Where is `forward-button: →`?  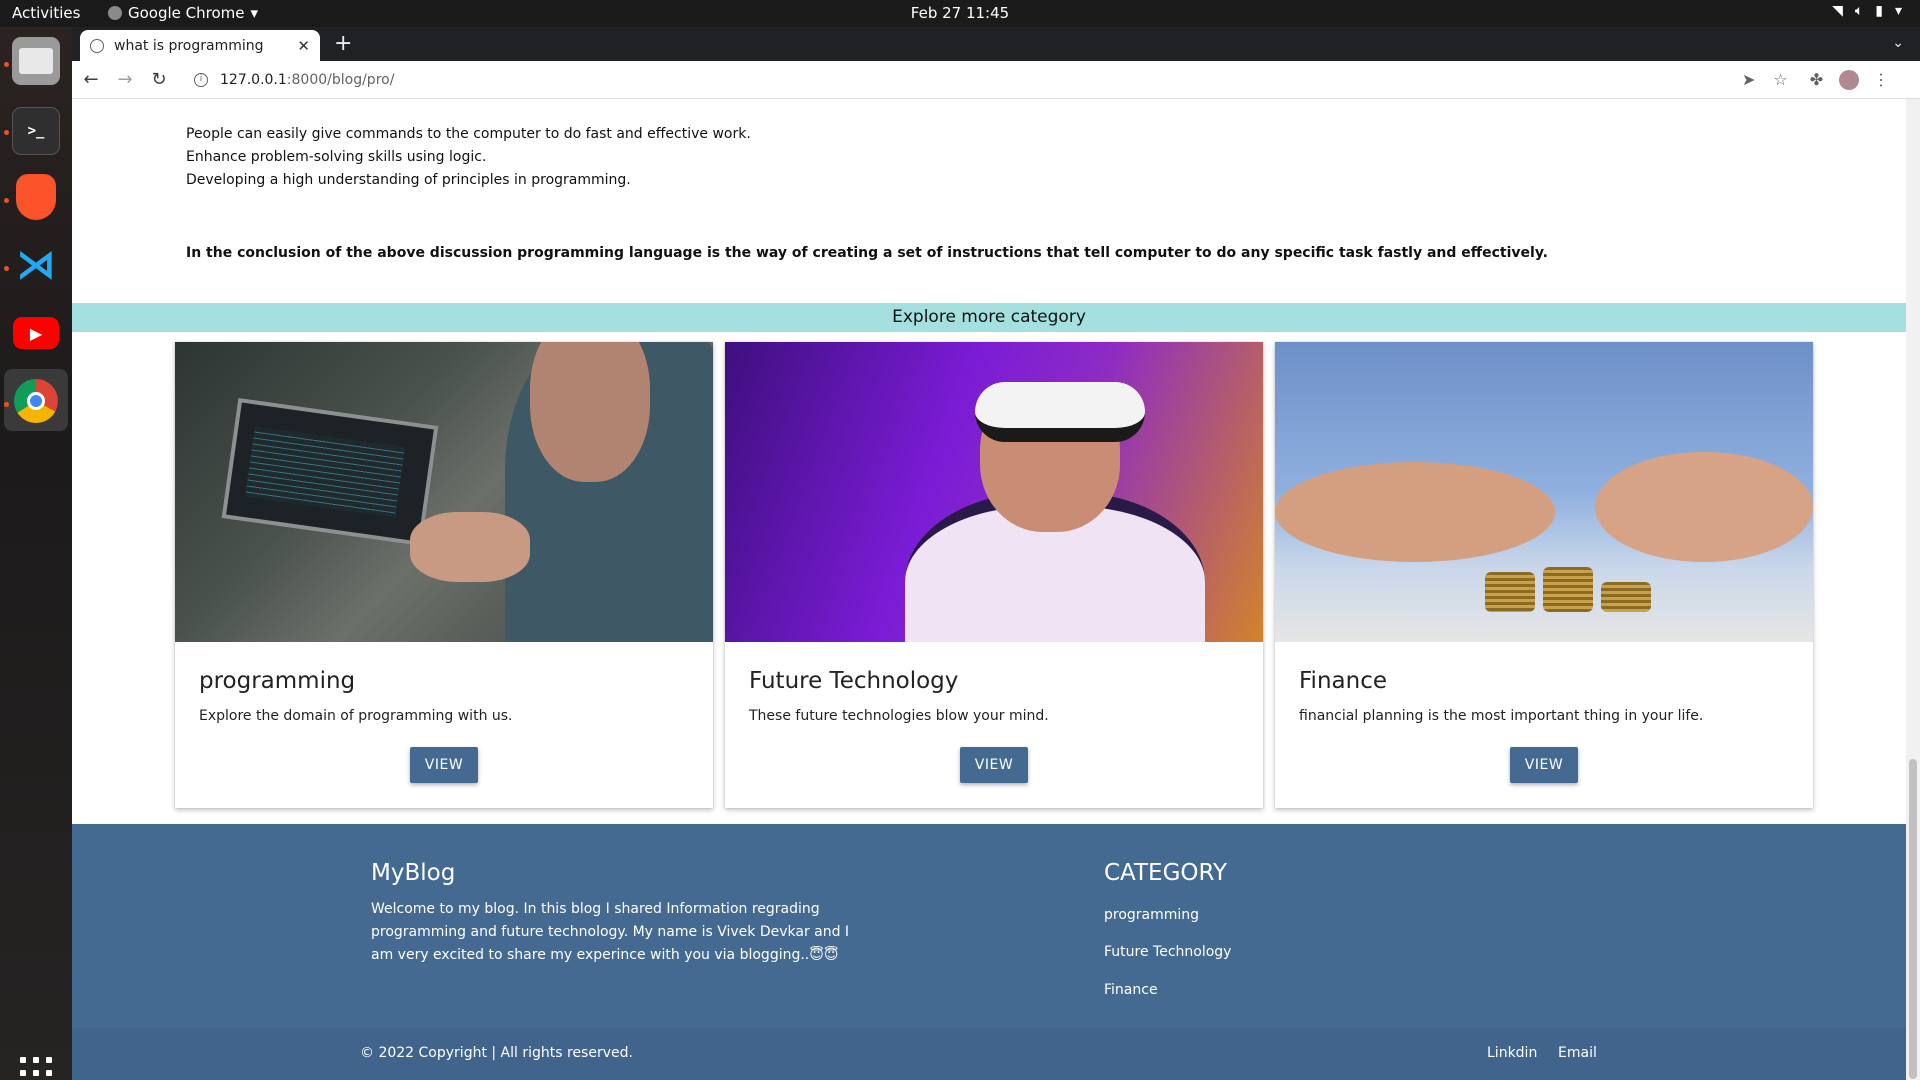
forward-button: → is located at coordinates (125, 79).